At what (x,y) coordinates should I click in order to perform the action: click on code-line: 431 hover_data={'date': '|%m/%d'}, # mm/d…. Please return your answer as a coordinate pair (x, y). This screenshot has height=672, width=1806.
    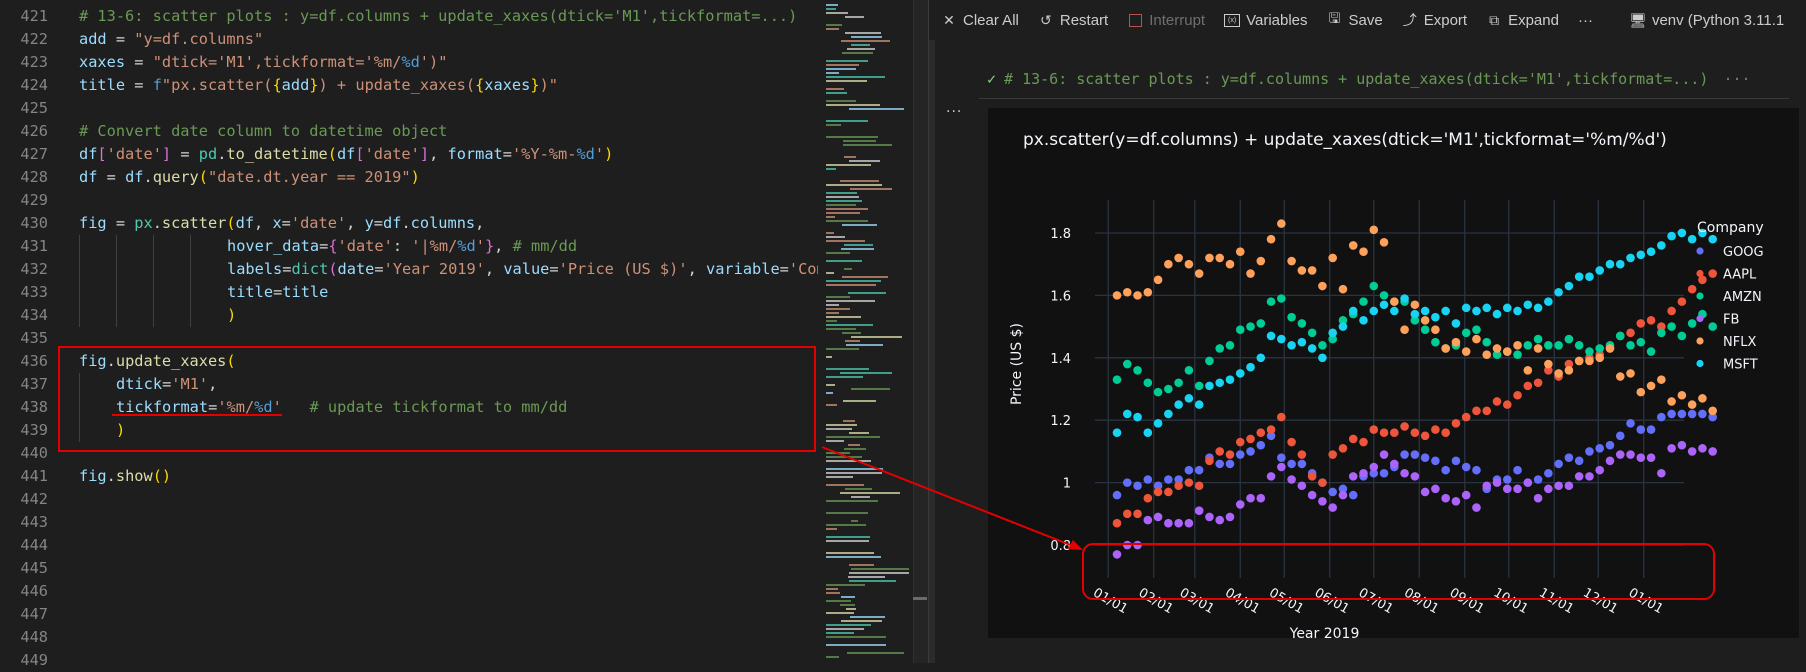
    Looking at the image, I should click on (409, 246).